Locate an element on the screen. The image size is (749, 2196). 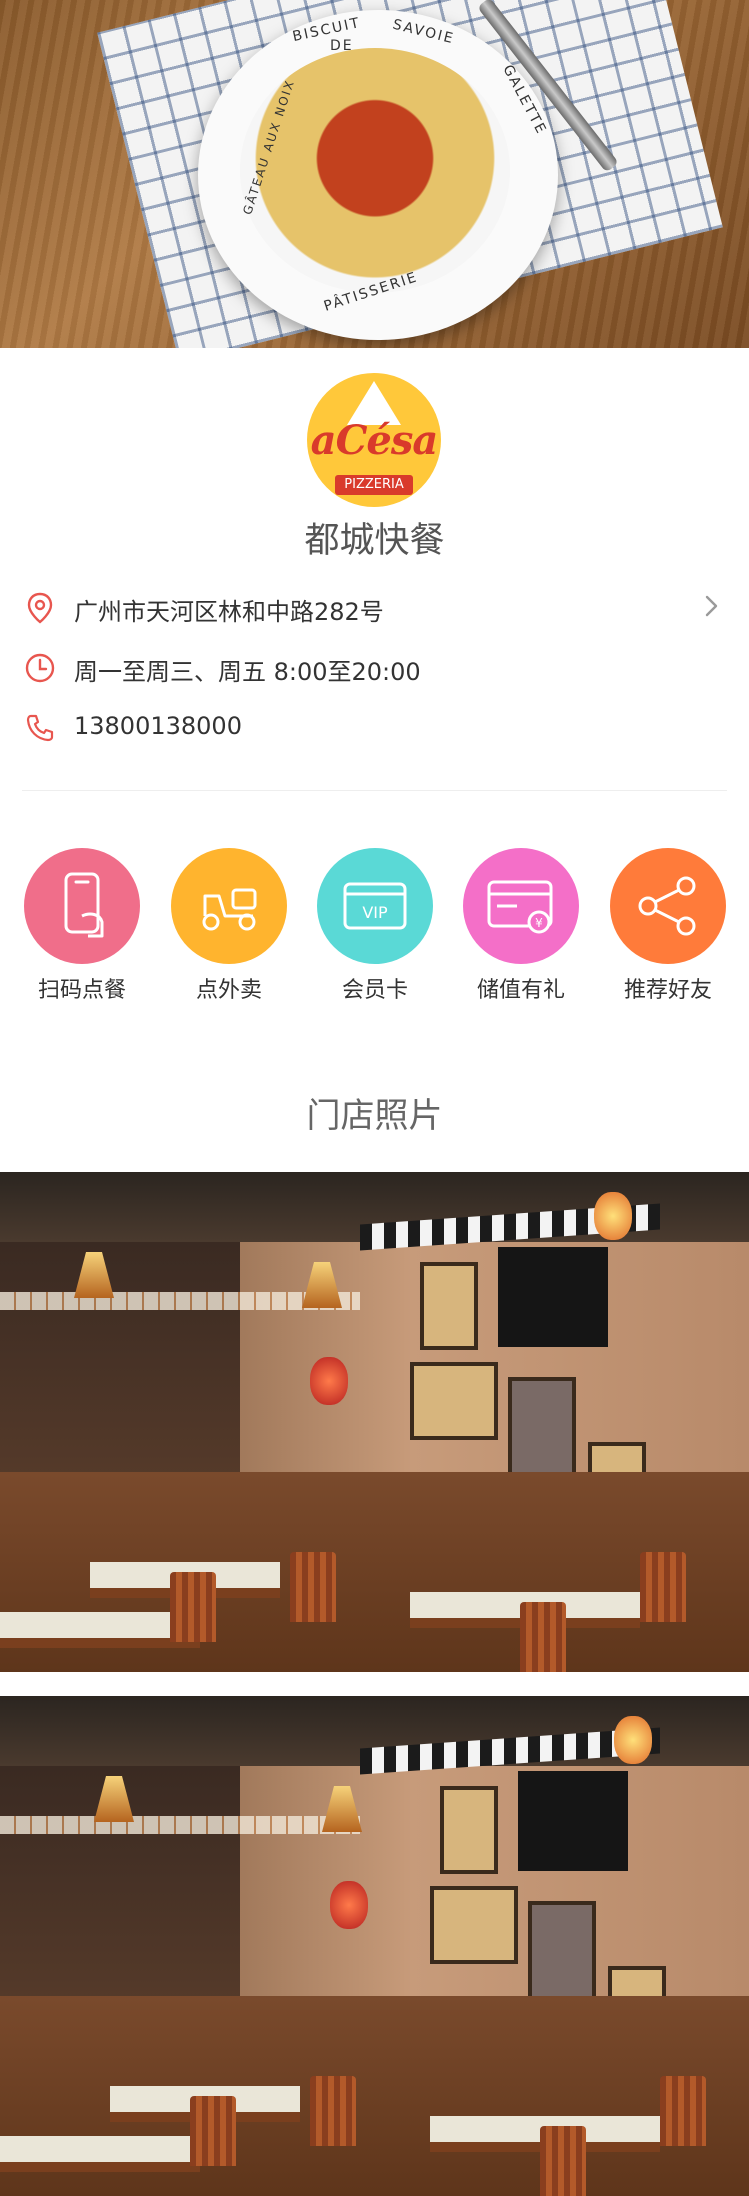
divider is located at coordinates (374, 790).